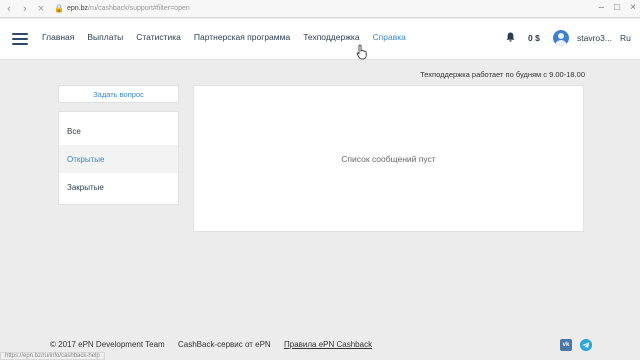 The width and height of the screenshot is (640, 360). Describe the element at coordinates (118, 131) in the screenshot. I see `filter-all: Все` at that location.